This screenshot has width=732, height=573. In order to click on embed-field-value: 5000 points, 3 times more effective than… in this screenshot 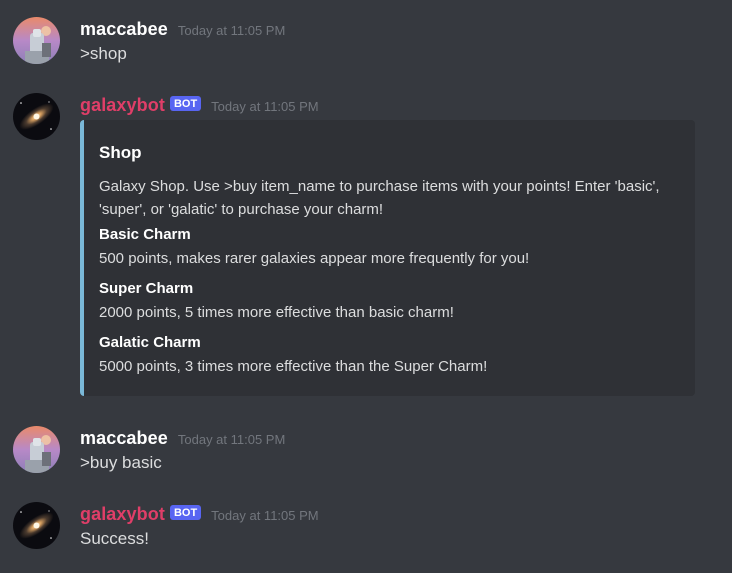, I will do `click(293, 366)`.